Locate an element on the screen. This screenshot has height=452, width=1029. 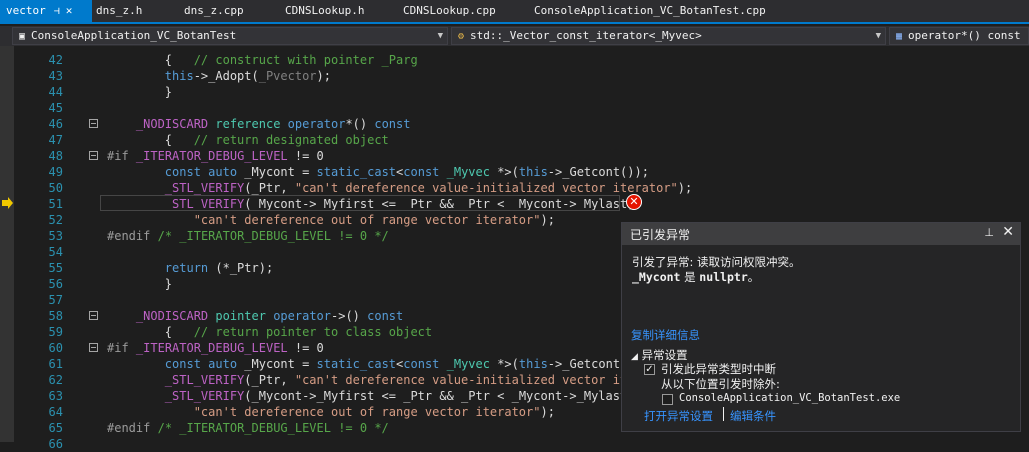
code-line: 66 is located at coordinates (521, 444).